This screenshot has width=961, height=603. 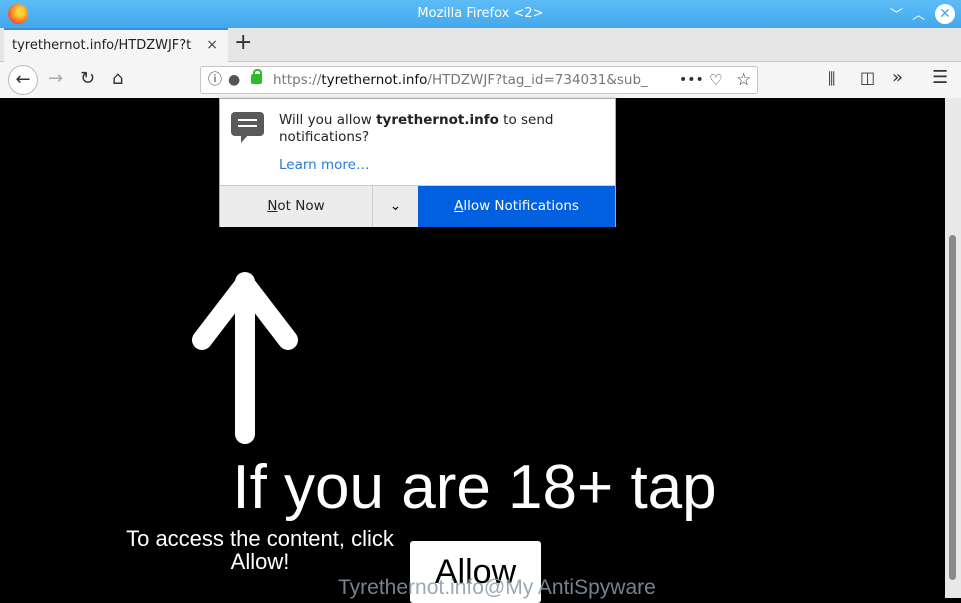 What do you see at coordinates (867, 77) in the screenshot?
I see `sidebar-icon: ◫` at bounding box center [867, 77].